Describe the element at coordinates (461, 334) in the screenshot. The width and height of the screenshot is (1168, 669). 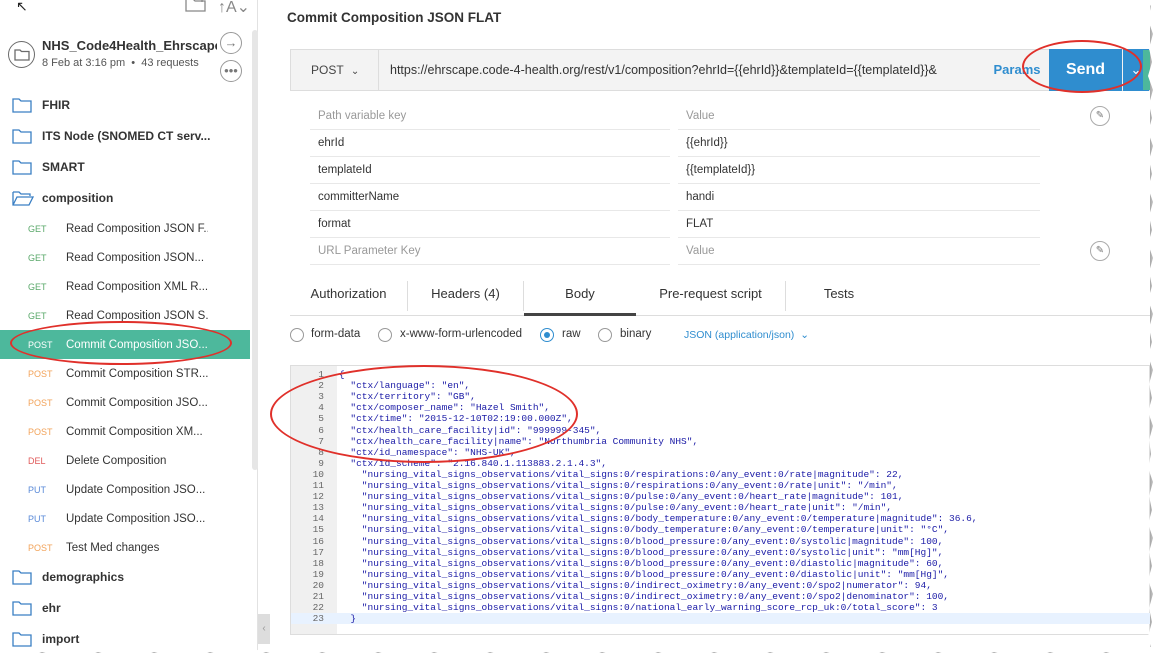
I see `urlencoded-label: x-www-form-urlencoded` at that location.